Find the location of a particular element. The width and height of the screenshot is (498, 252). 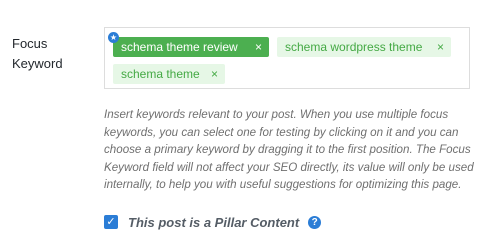

keyword-tag-text: schema theme review is located at coordinates (179, 47).